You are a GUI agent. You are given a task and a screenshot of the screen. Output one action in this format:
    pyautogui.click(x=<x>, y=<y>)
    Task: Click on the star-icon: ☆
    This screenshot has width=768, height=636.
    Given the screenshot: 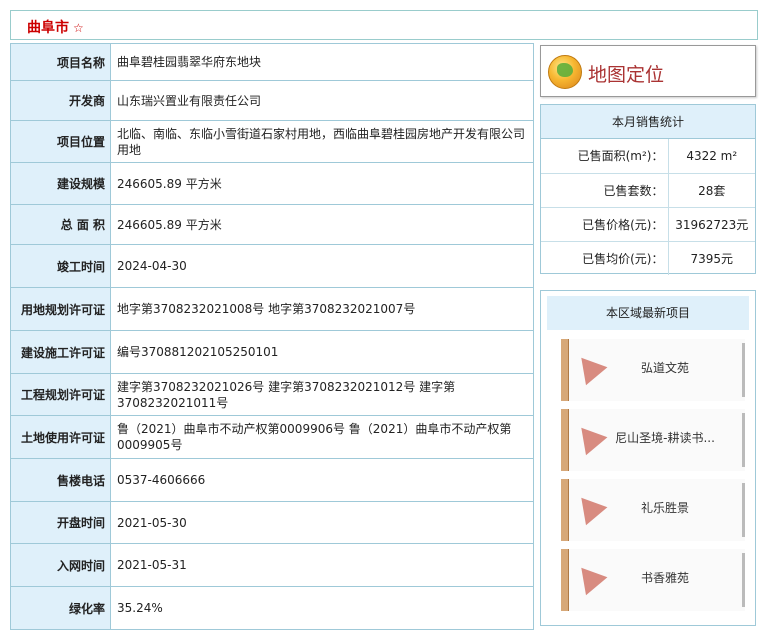 What is the action you would take?
    pyautogui.click(x=78, y=28)
    